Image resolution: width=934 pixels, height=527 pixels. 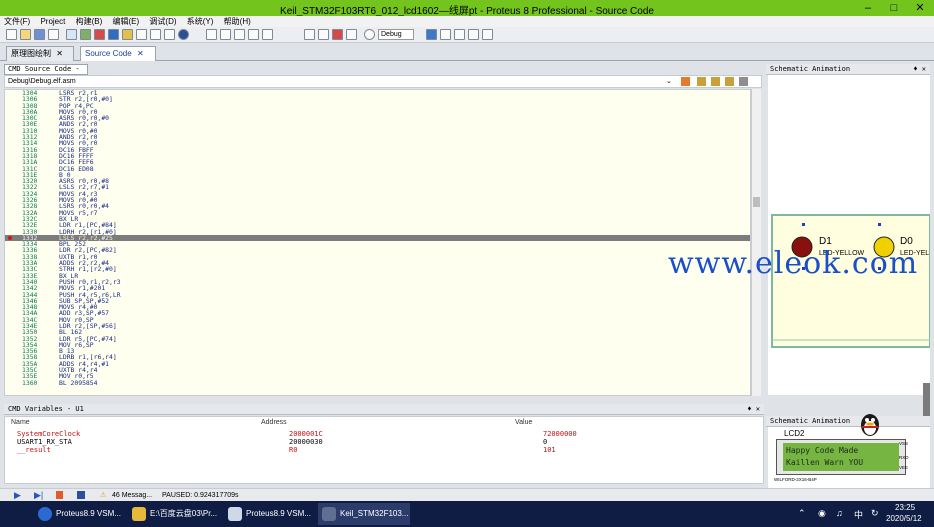 I want to click on network-icon: ◉, so click(x=822, y=513).